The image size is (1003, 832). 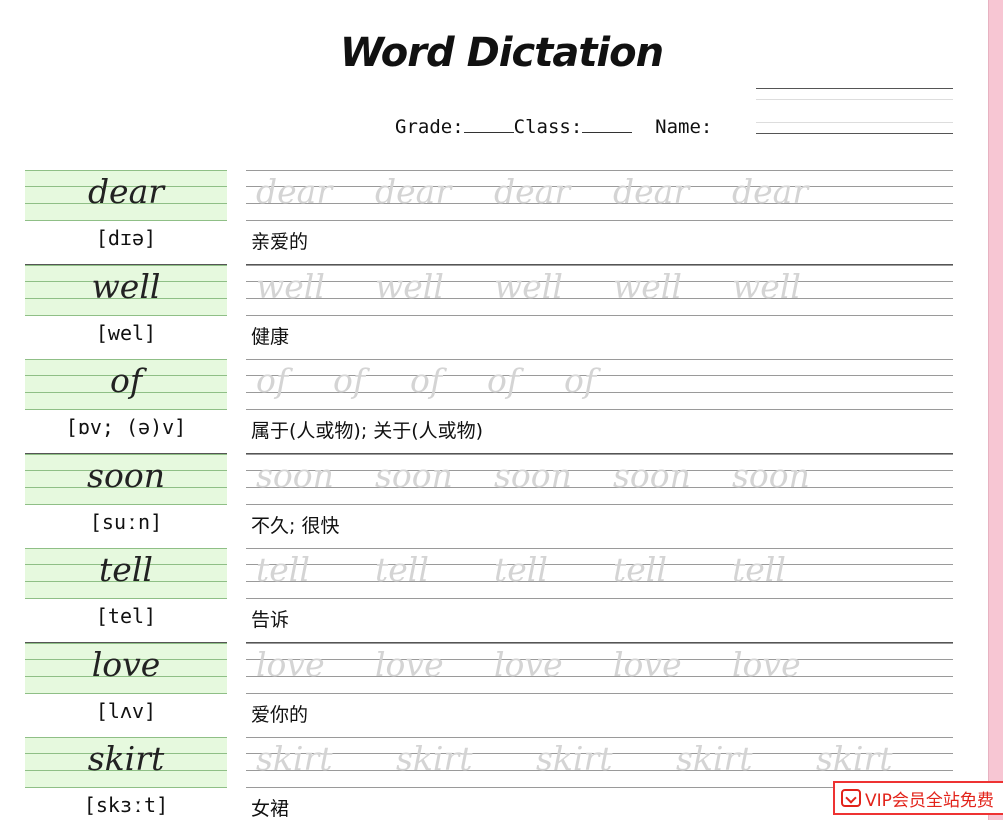 What do you see at coordinates (126, 616) in the screenshot?
I see `phonetic: [tel]` at bounding box center [126, 616].